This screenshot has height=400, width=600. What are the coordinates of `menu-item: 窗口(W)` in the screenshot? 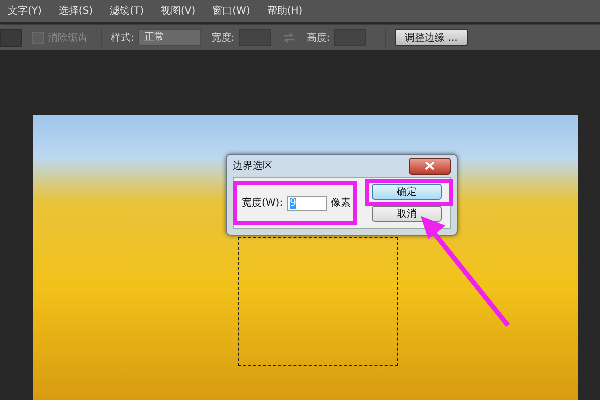 It's located at (231, 11).